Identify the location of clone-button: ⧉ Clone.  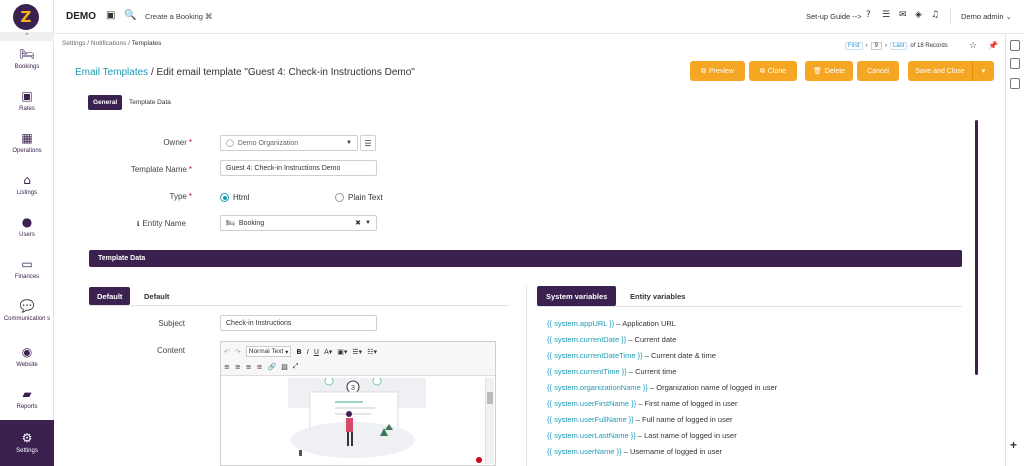
(773, 71).